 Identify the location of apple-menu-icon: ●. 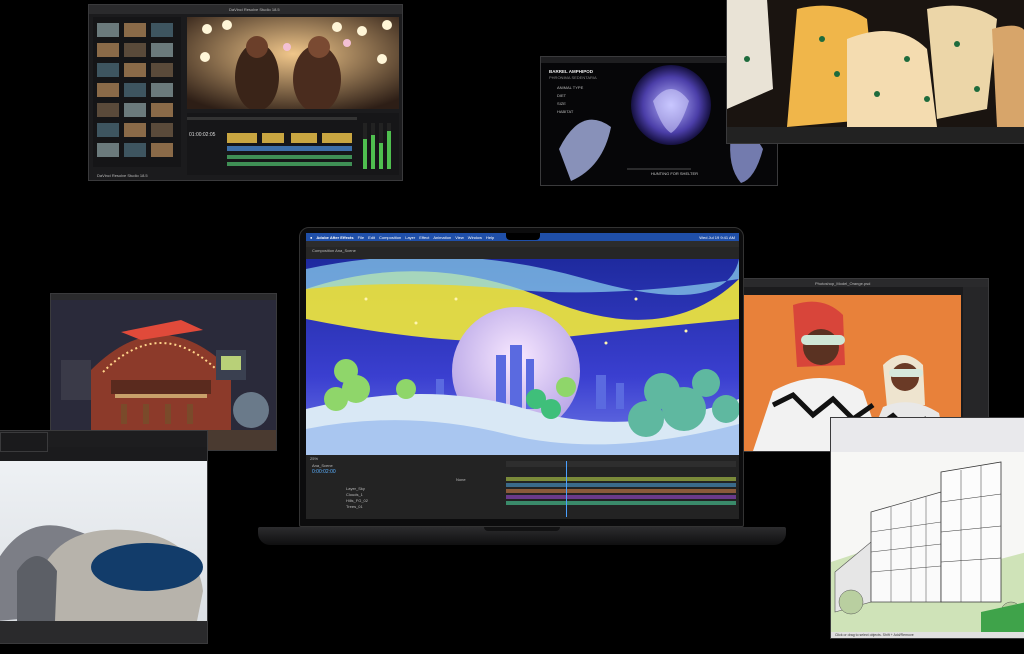
(311, 237).